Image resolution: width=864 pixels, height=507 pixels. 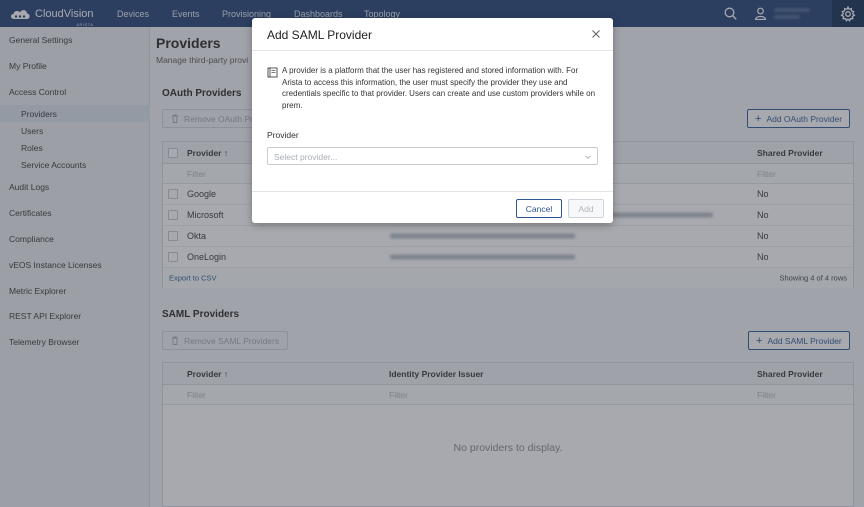 I want to click on dialog-title: Add SAML Provider, so click(x=319, y=35).